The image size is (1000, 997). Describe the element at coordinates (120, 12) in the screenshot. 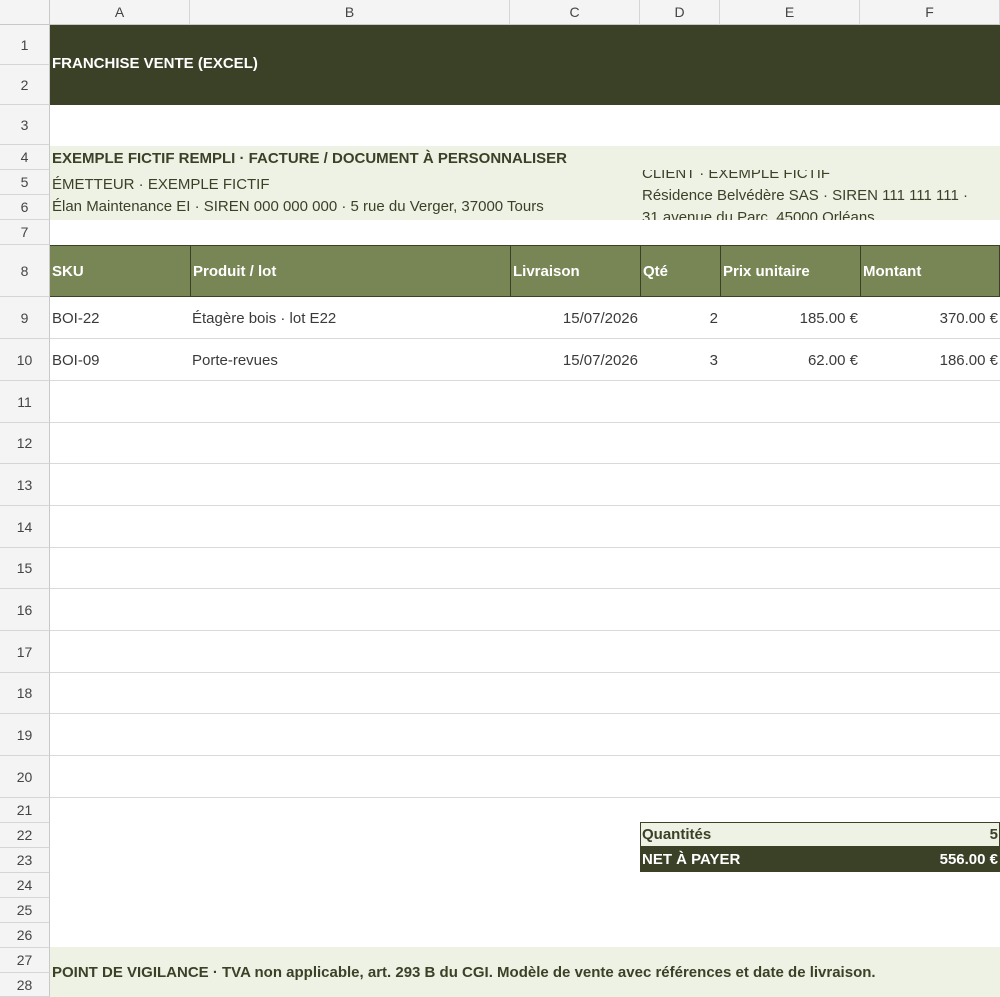

I see `column-header-a: A` at that location.